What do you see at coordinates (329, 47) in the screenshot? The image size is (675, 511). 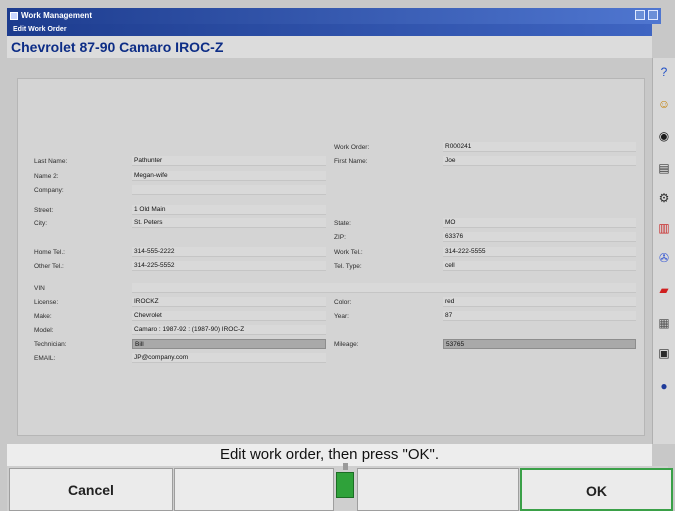 I see `vehicle-header: Chevrolet 87-90 Camaro IROC-Z` at bounding box center [329, 47].